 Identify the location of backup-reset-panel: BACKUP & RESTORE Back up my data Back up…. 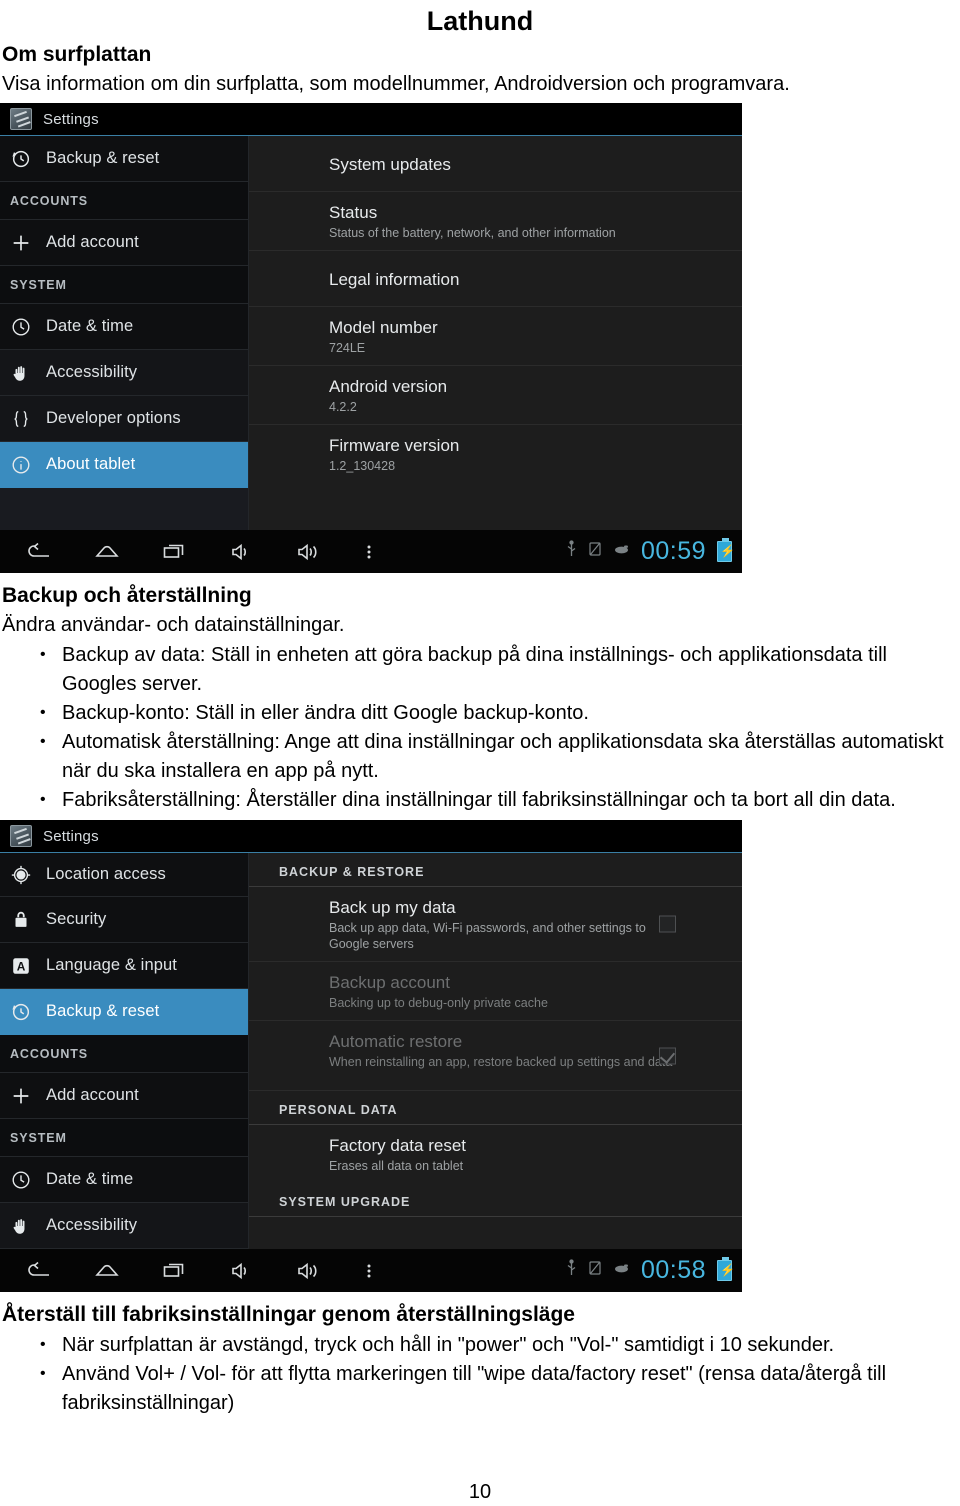
(495, 1051).